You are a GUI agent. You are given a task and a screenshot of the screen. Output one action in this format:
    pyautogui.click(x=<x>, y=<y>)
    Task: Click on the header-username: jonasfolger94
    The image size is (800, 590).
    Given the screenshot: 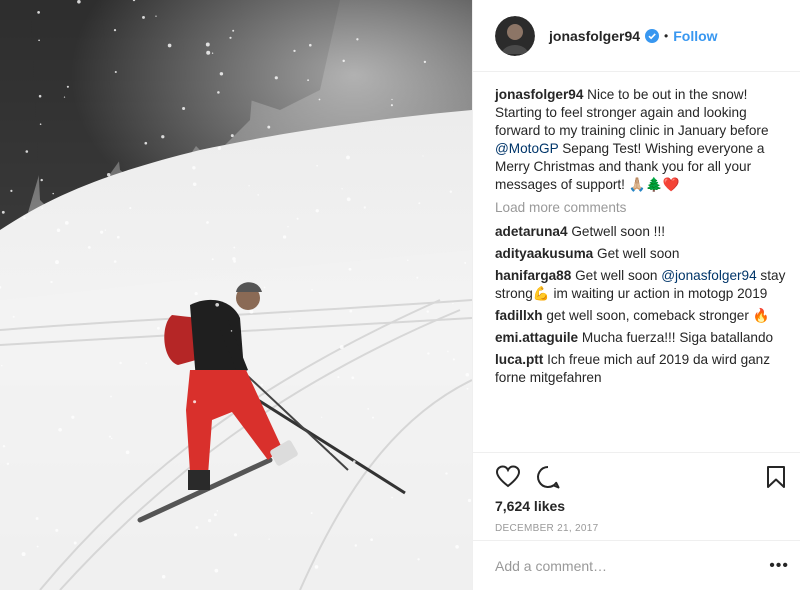 What is the action you would take?
    pyautogui.click(x=594, y=36)
    